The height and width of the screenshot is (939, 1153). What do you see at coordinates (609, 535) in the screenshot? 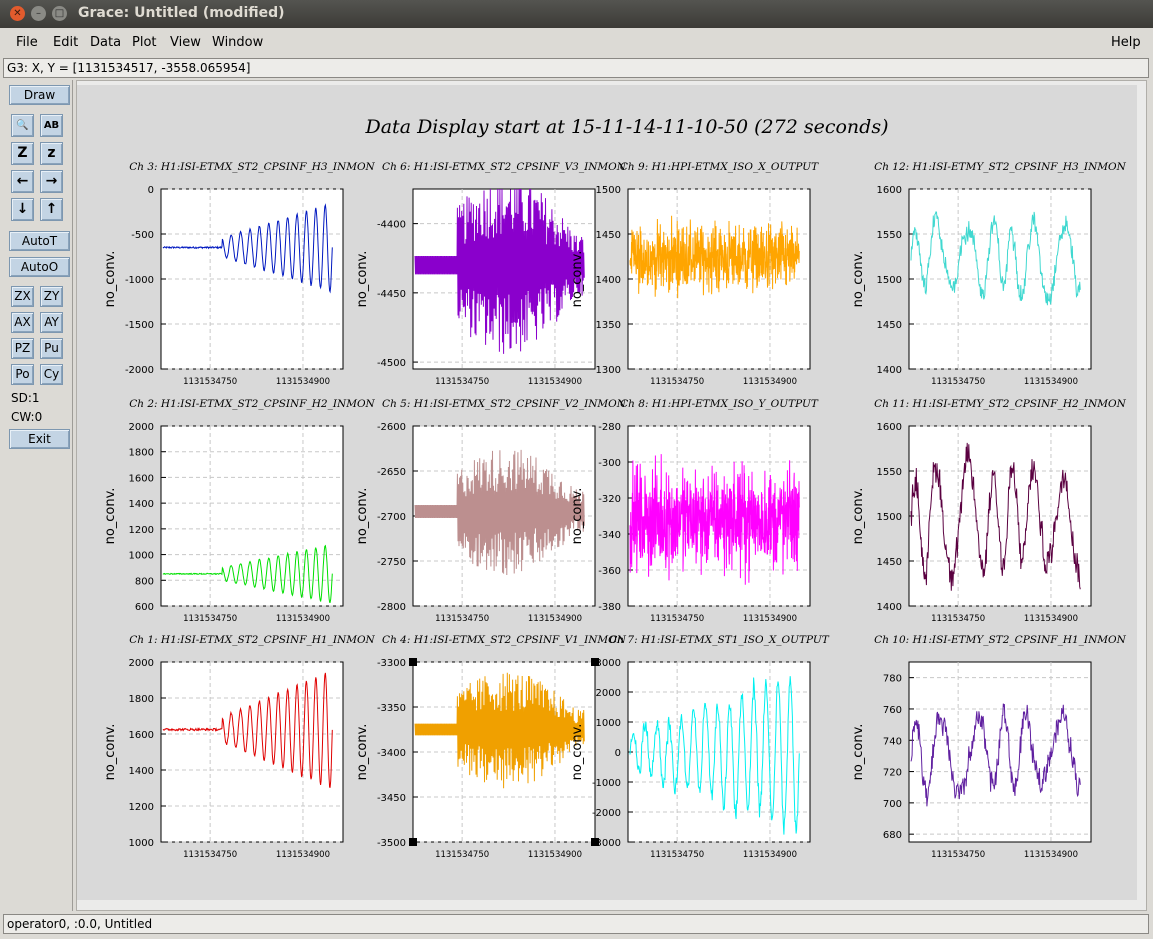
I see `y-tick-label: -340` at bounding box center [609, 535].